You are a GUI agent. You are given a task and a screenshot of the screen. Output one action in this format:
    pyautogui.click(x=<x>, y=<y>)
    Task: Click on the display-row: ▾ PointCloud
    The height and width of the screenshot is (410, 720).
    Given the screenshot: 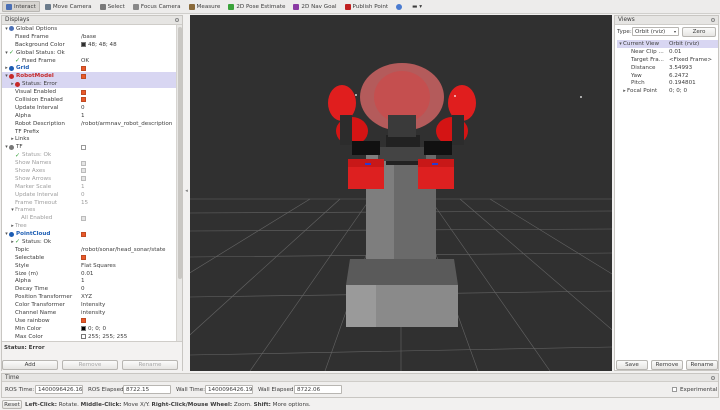 What is the action you would take?
    pyautogui.click(x=89, y=234)
    